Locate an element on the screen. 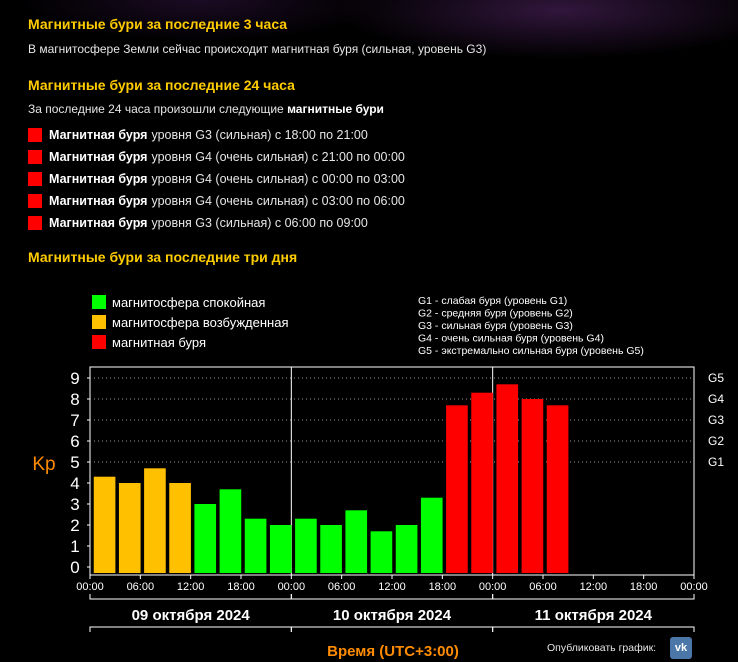 This screenshot has width=738, height=662. y-tick-label: 4 is located at coordinates (74, 483).